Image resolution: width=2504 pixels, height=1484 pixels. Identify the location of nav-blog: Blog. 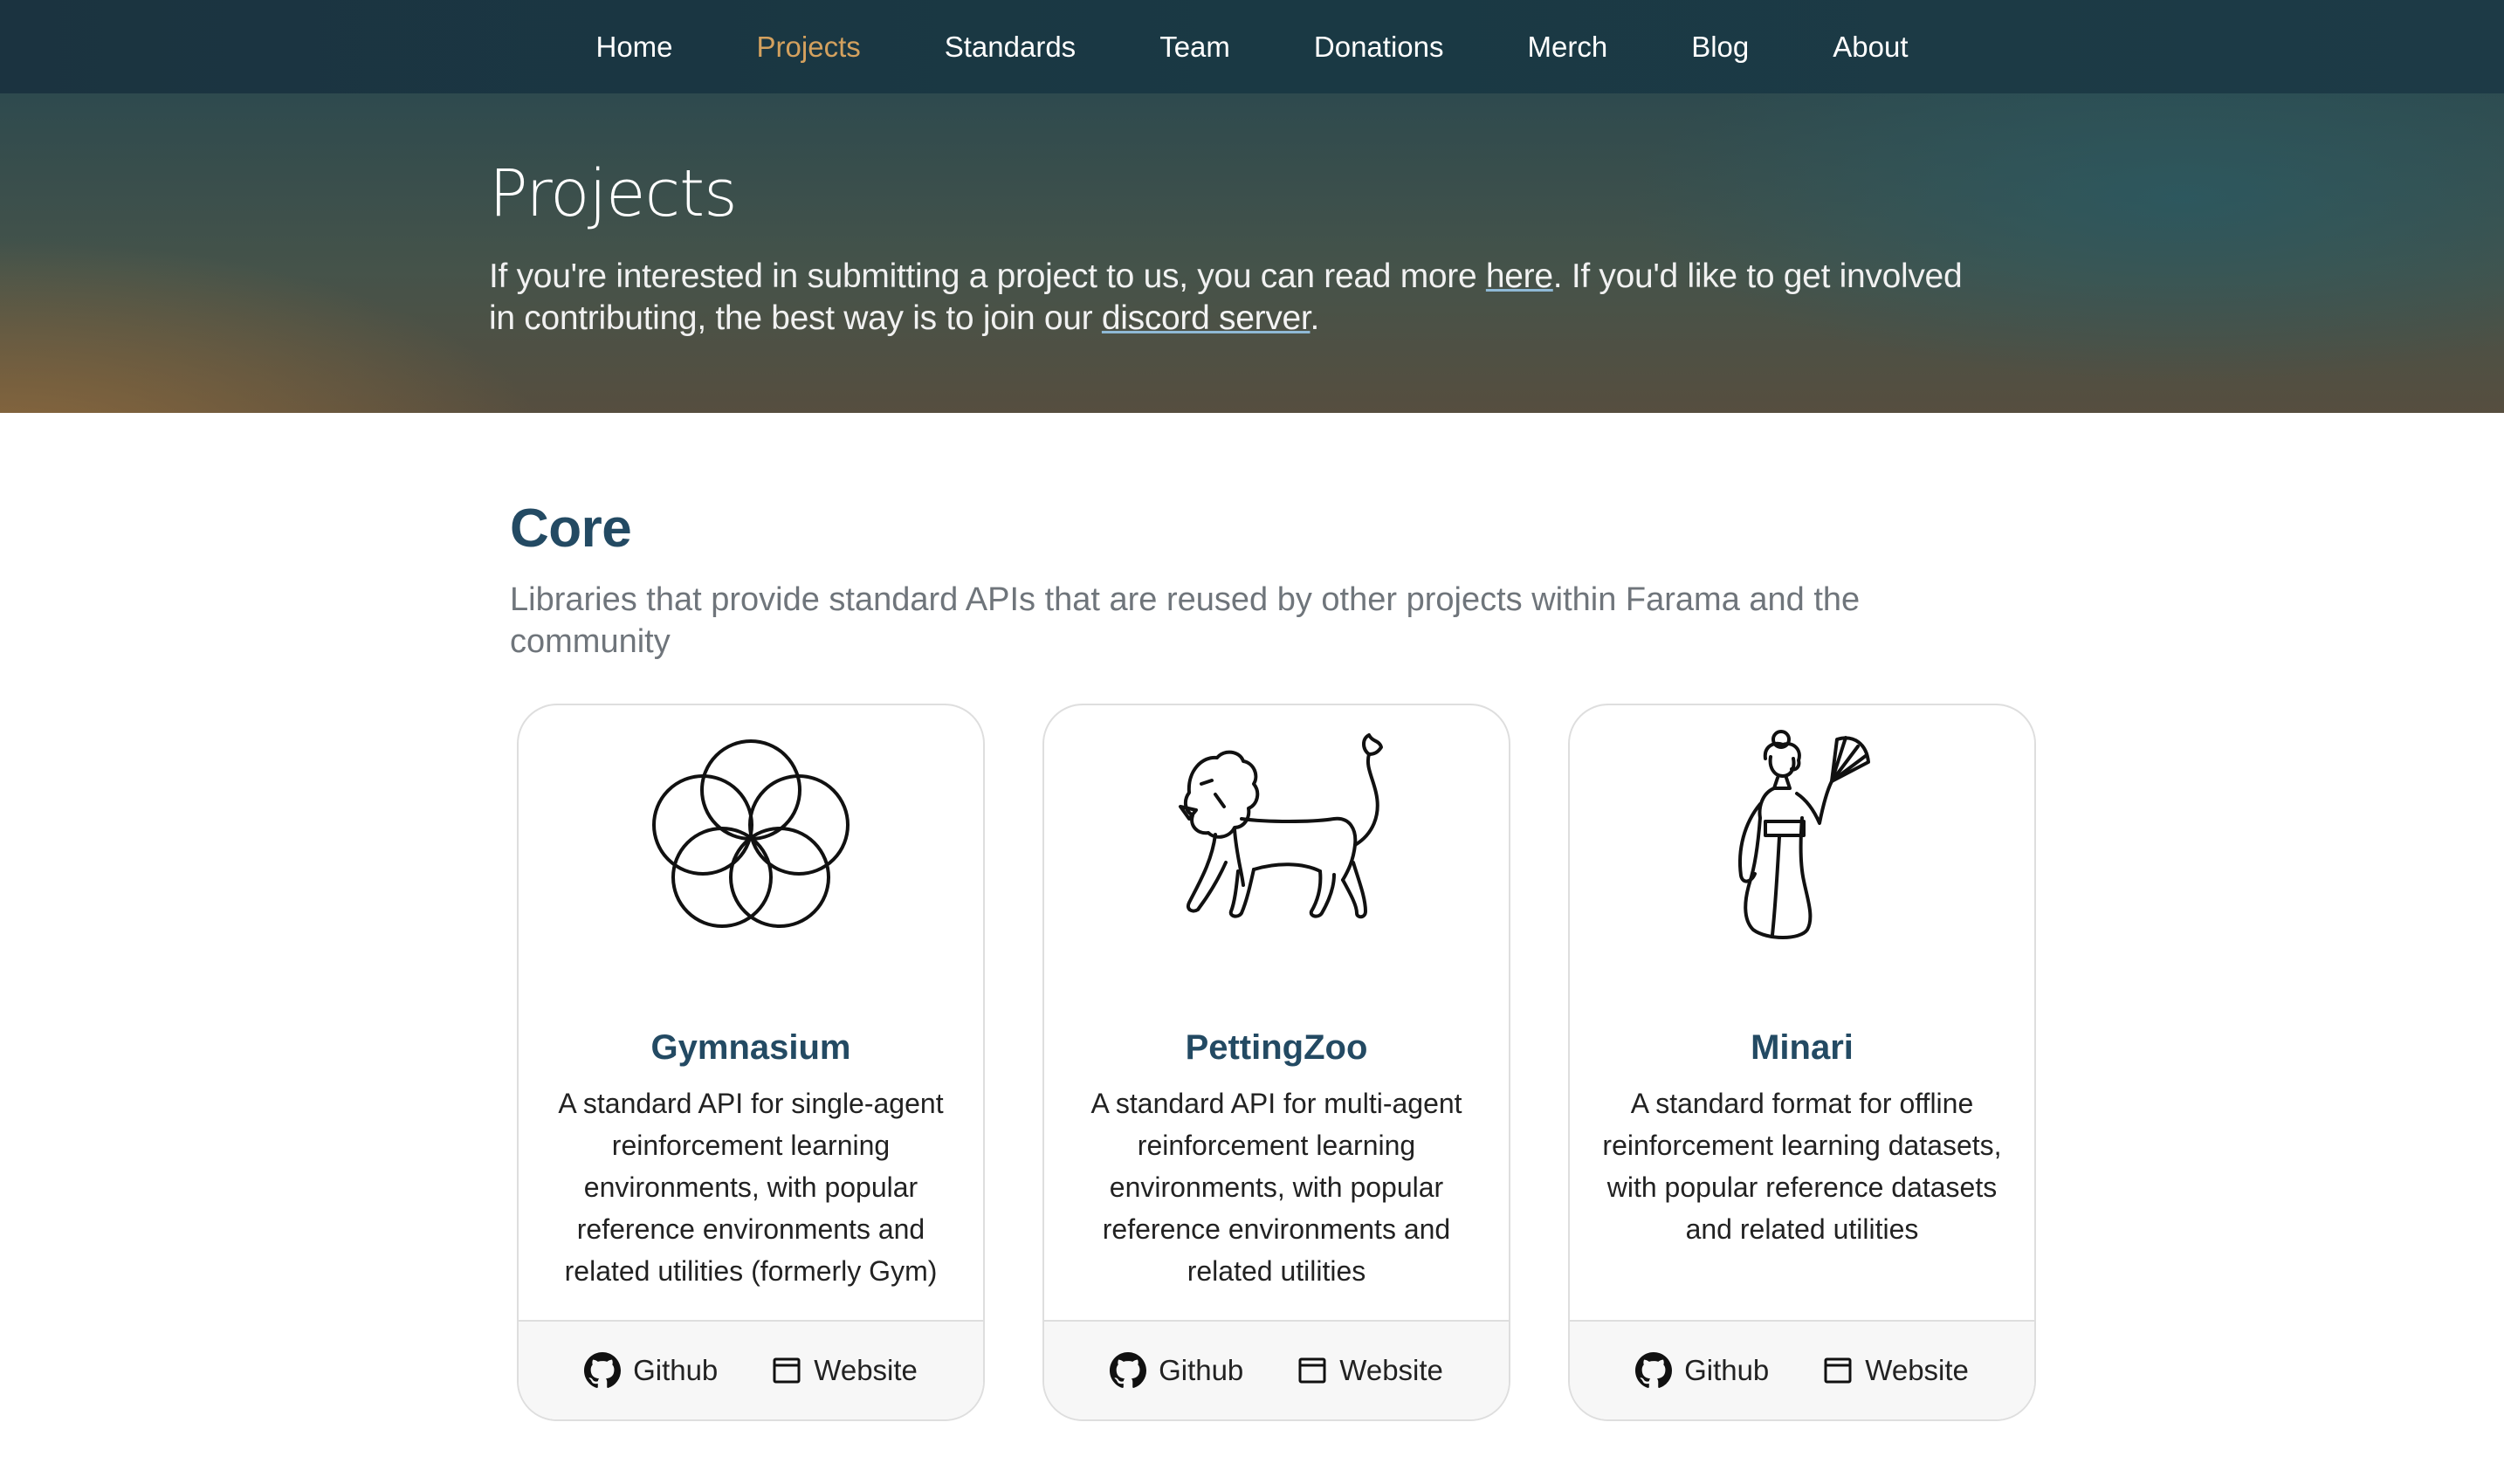
(1720, 47).